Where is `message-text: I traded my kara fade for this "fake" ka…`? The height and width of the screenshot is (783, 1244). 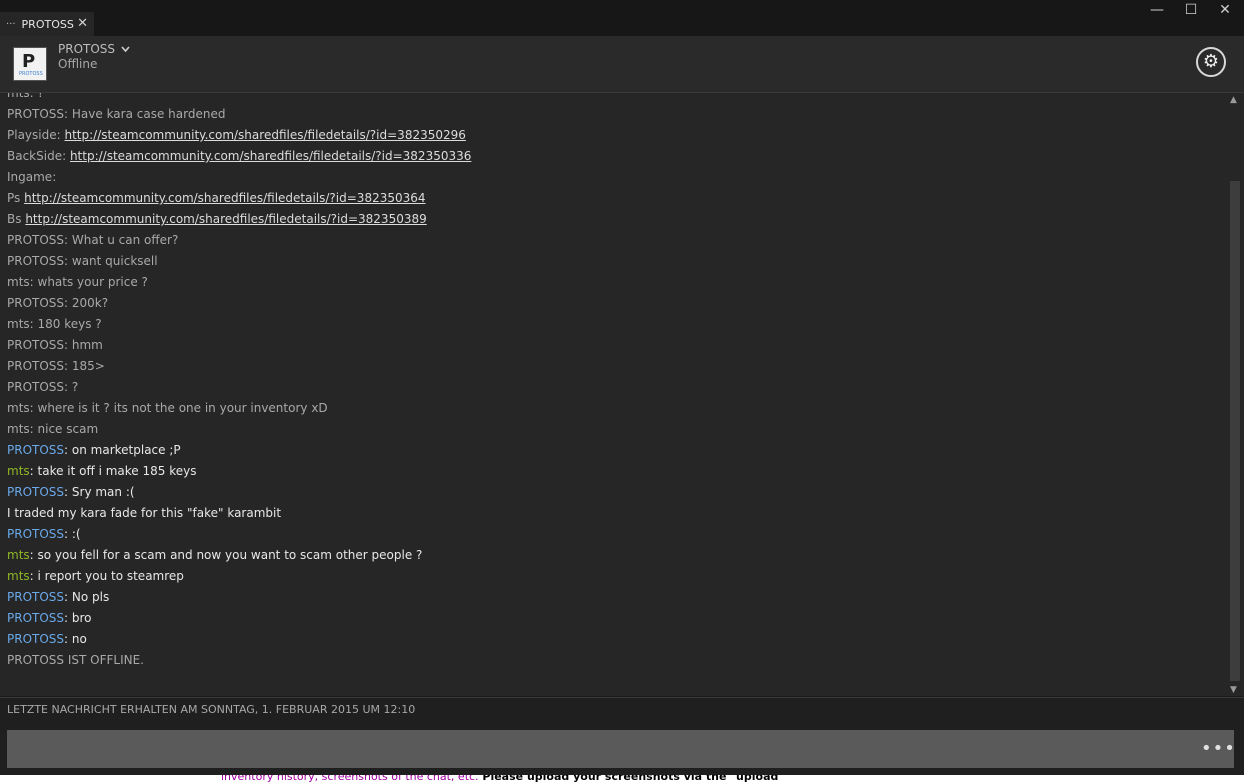
message-text: I traded my kara fade for this "fake" ka… is located at coordinates (144, 513).